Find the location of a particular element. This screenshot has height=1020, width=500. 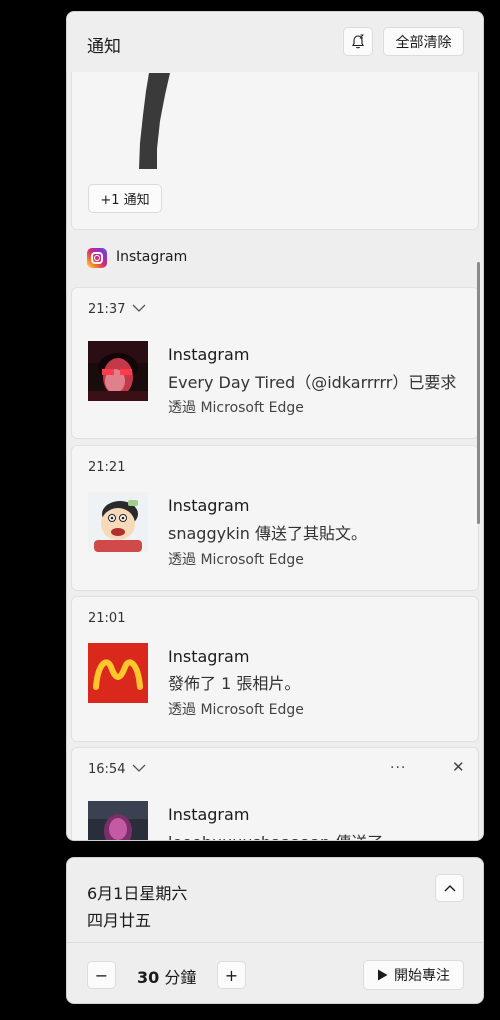

more-notifications-button: +1 通知 is located at coordinates (125, 198).